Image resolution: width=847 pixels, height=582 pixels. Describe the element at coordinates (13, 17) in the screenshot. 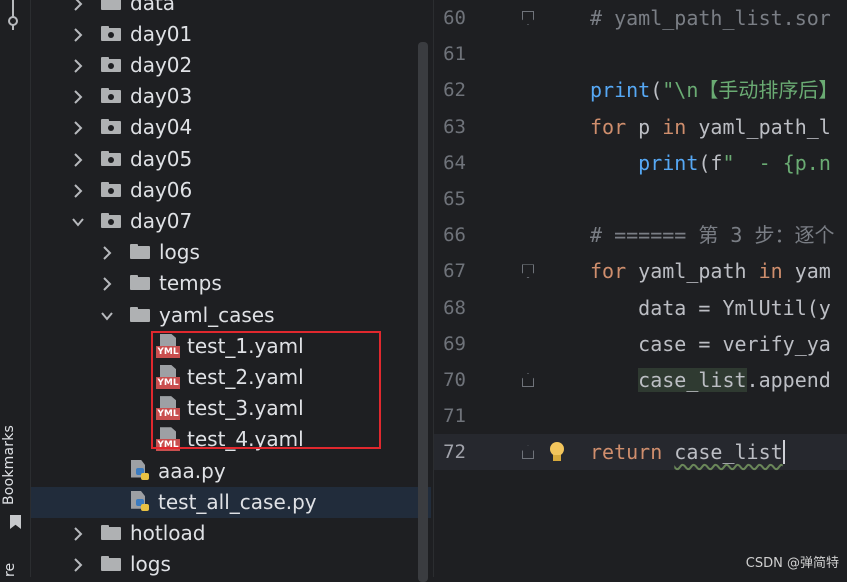

I see `commit-icon` at that location.